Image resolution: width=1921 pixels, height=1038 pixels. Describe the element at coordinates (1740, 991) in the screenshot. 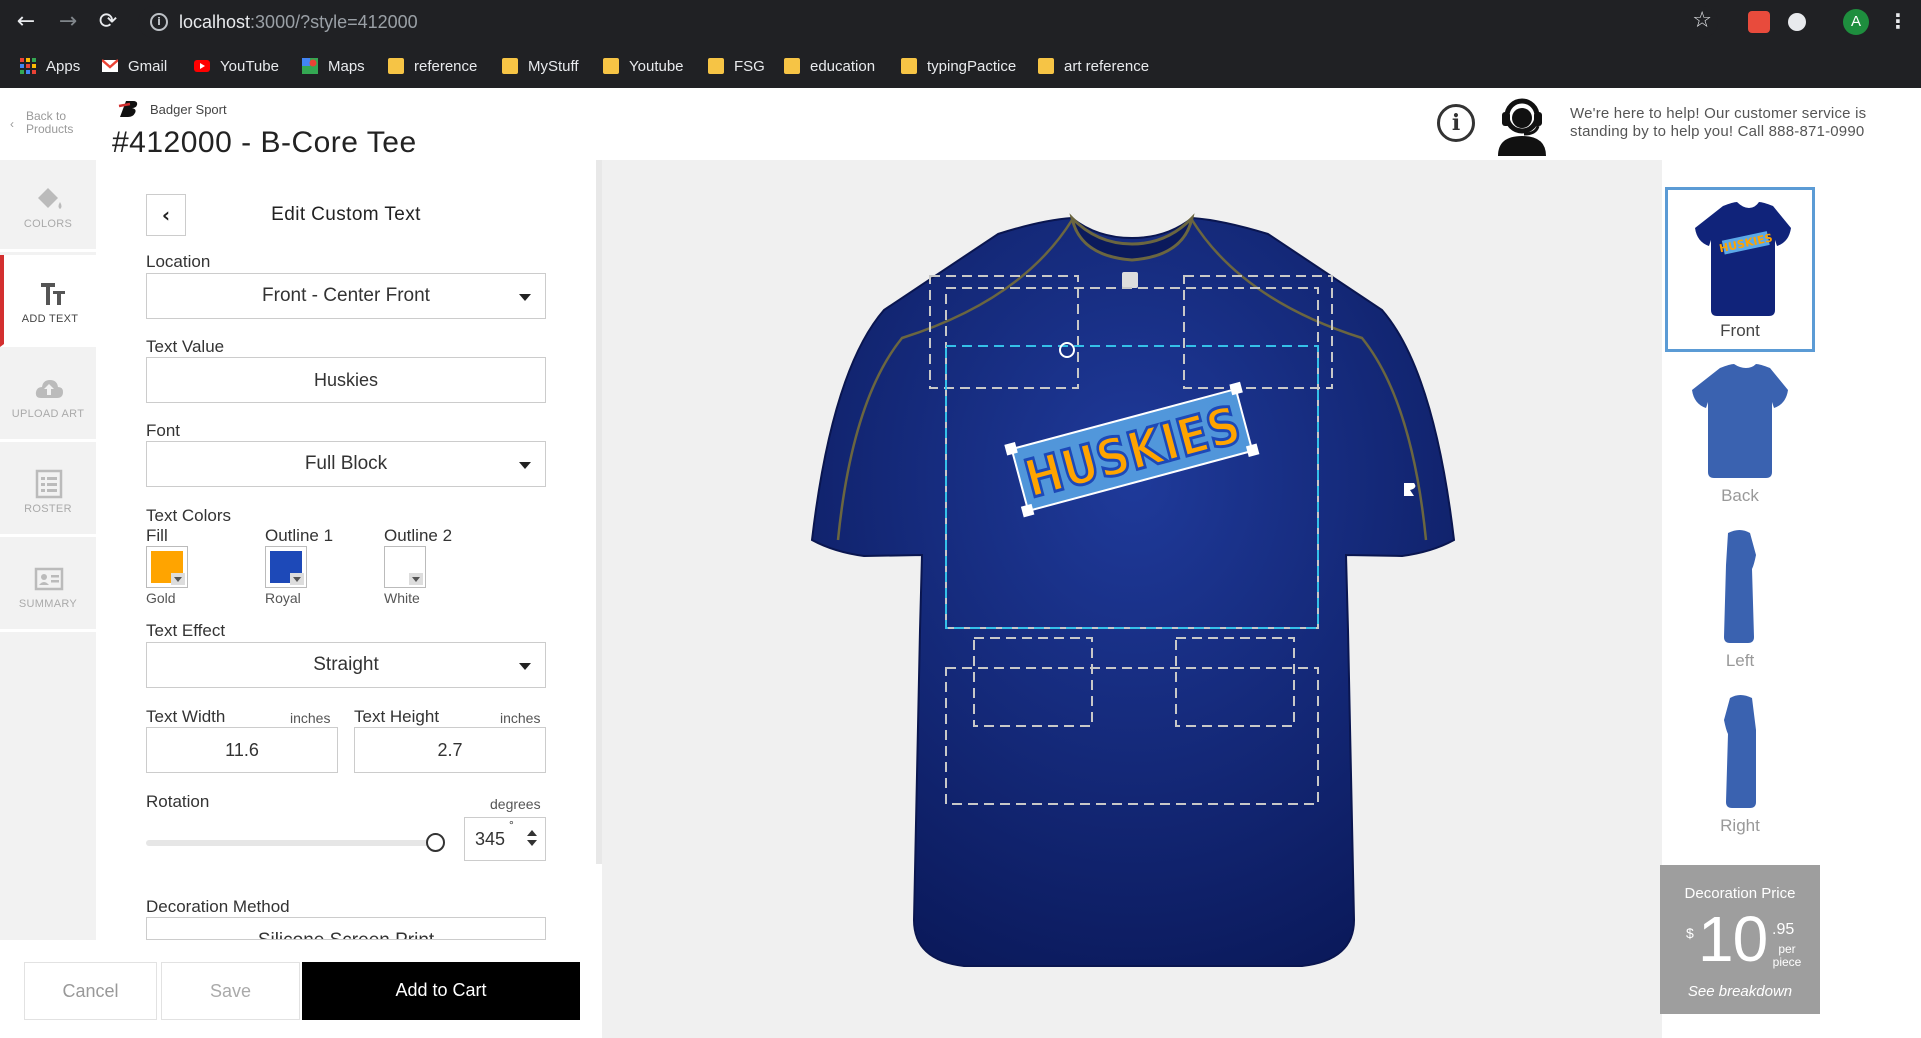

I see `see-breakdown-link: See breakdown` at that location.